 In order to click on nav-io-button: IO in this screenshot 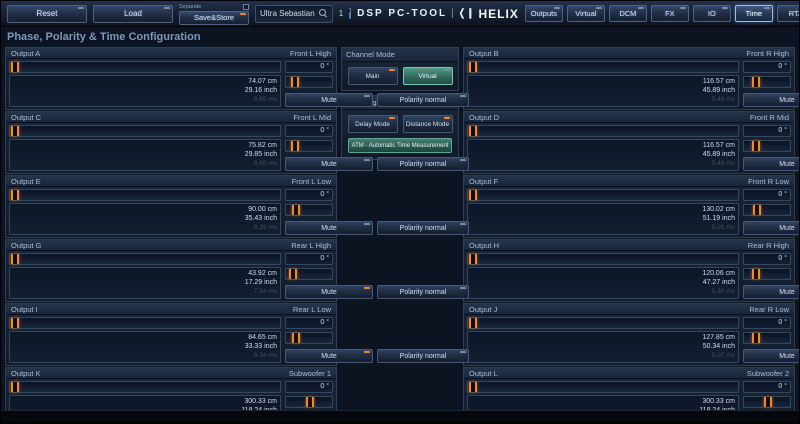, I will do `click(711, 13)`.